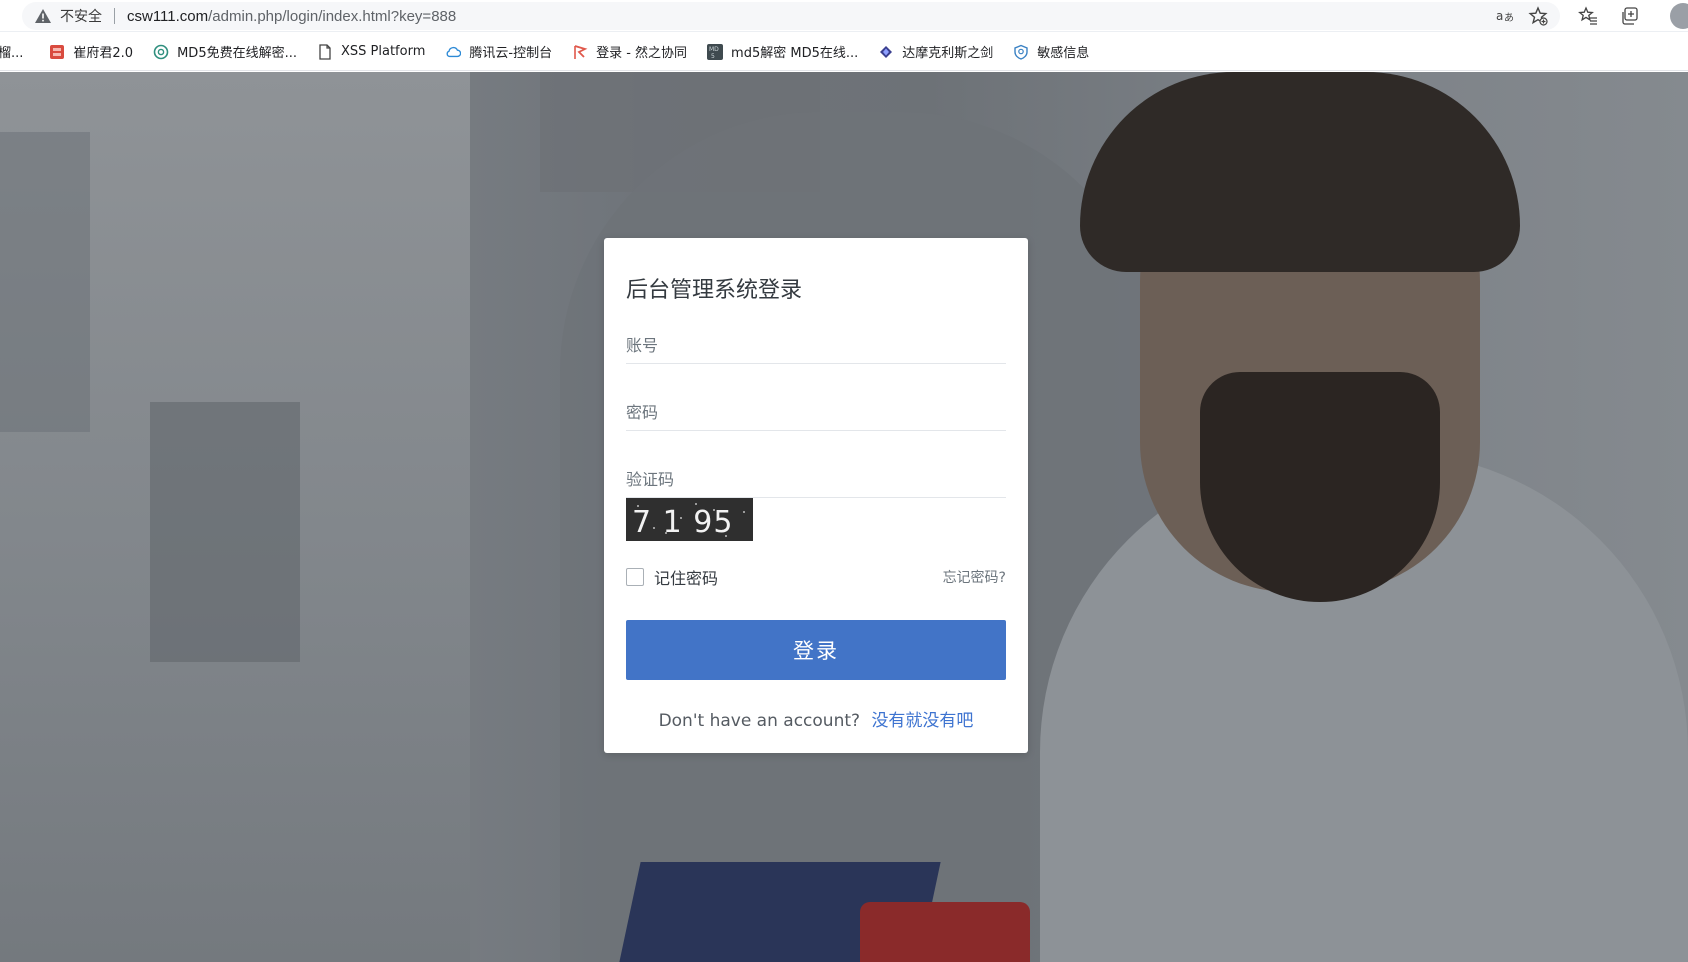  Describe the element at coordinates (1609, 16) in the screenshot. I see `browser-actions` at that location.